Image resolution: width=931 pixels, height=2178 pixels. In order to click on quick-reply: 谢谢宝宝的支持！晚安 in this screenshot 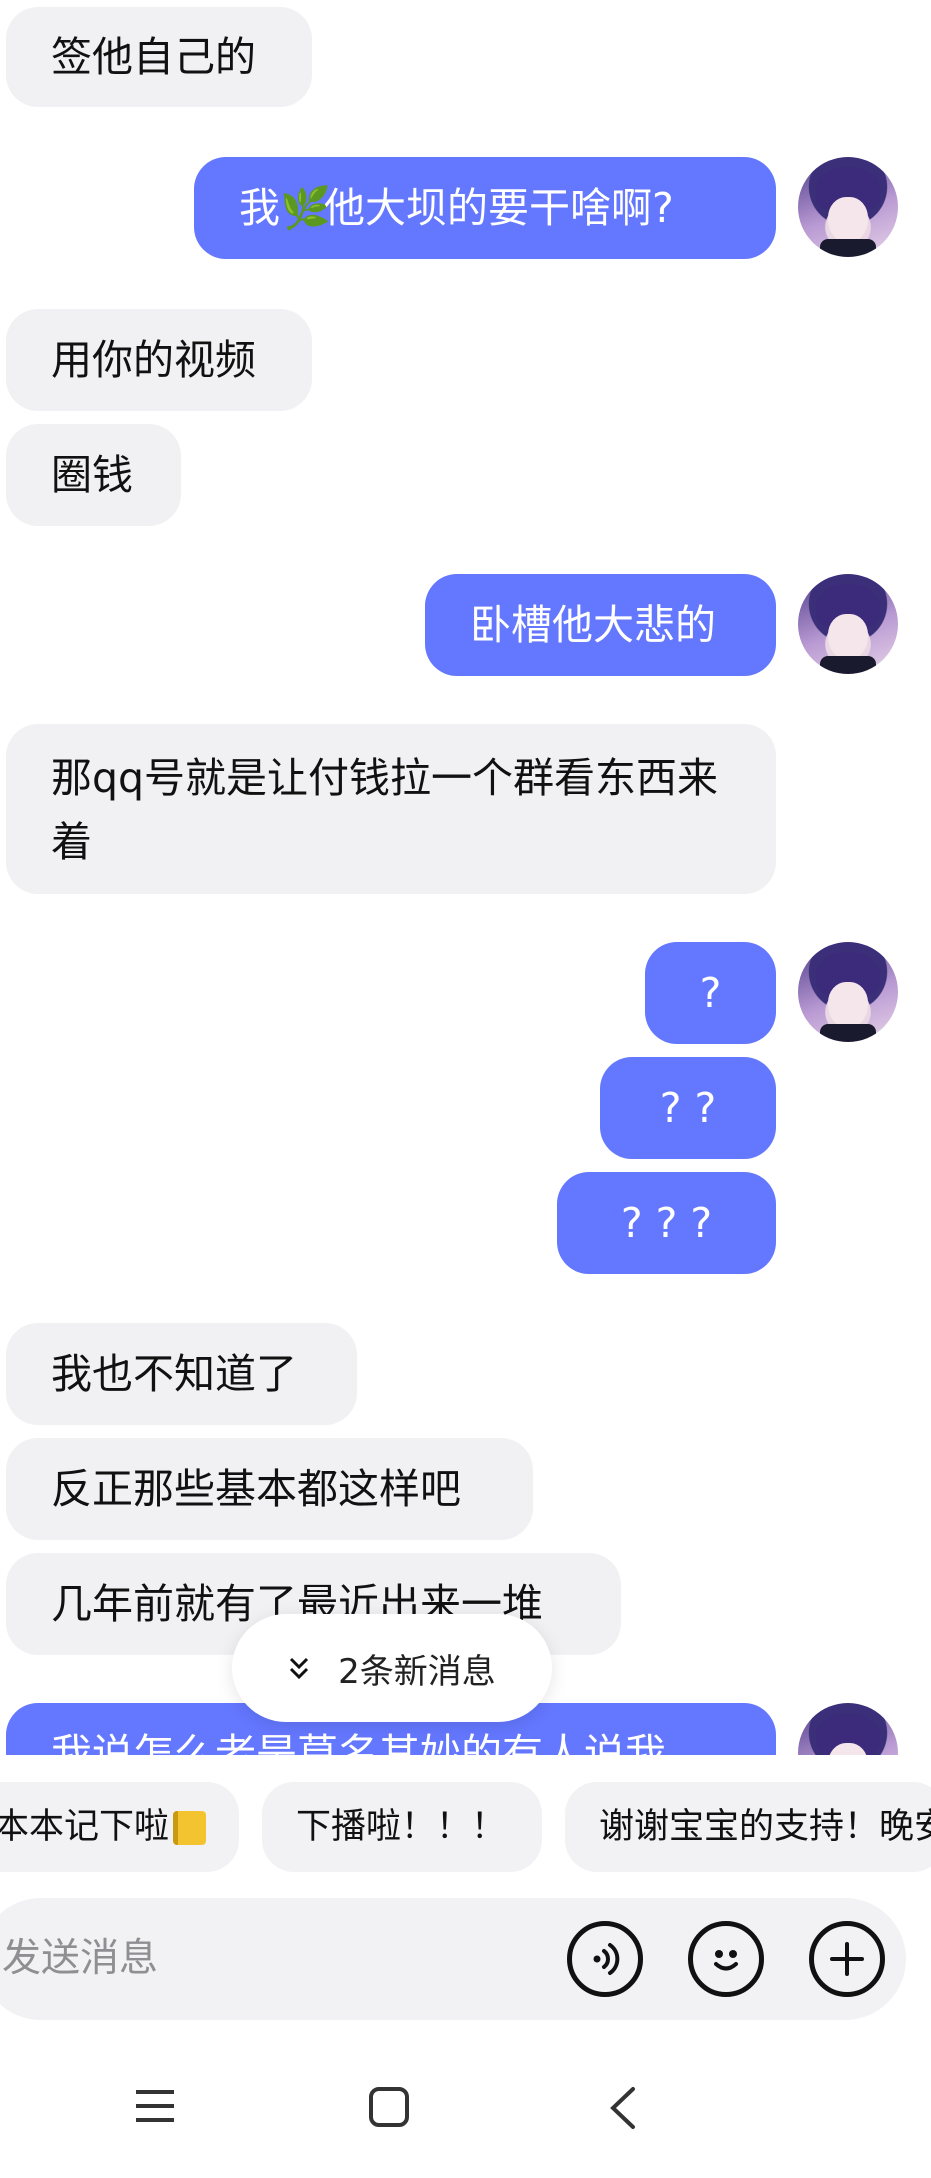, I will do `click(748, 1827)`.